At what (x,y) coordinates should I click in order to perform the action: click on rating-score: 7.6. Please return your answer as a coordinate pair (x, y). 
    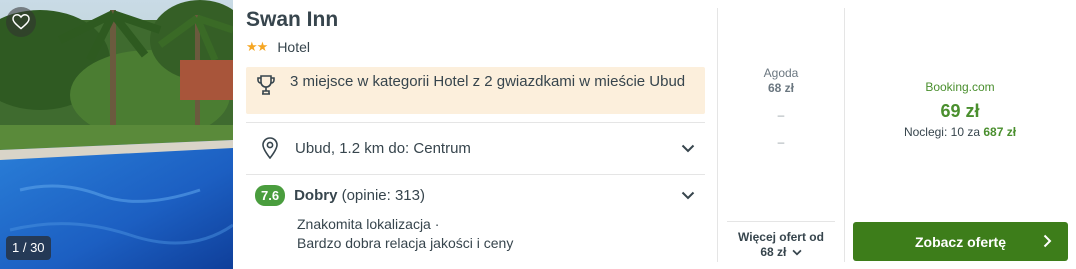
    Looking at the image, I should click on (270, 195).